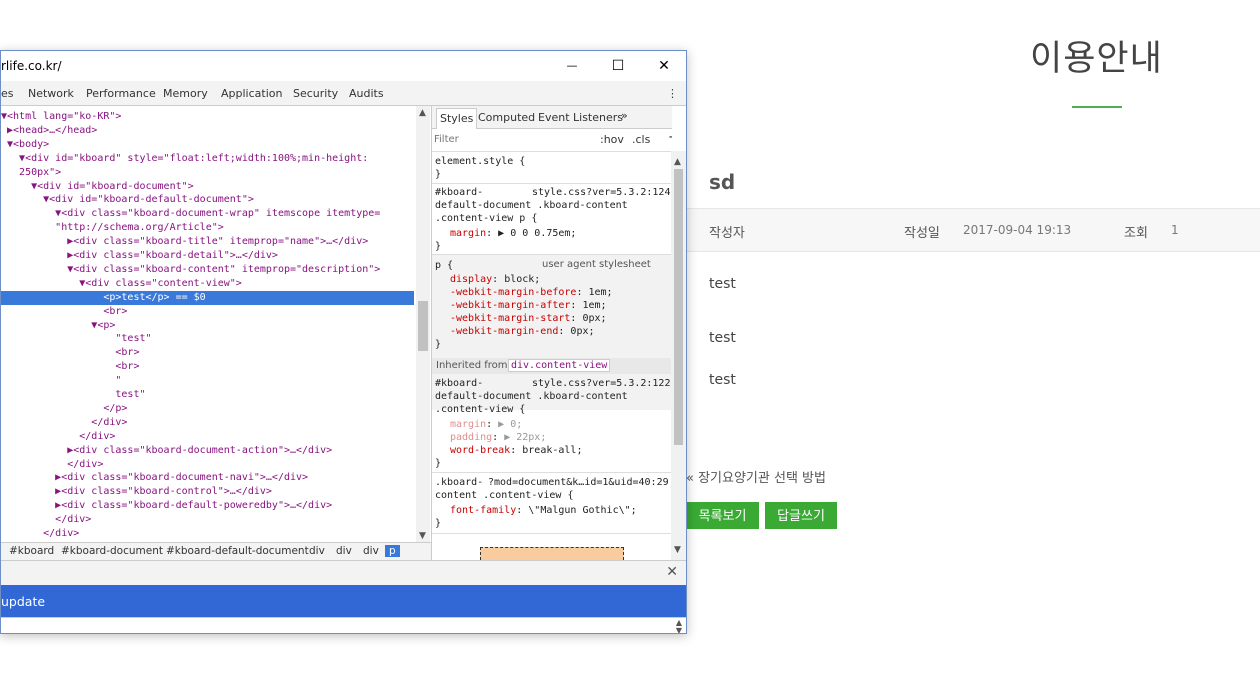 This screenshot has width=1260, height=674. Describe the element at coordinates (618, 66) in the screenshot. I see `maximize-button: ☐` at that location.